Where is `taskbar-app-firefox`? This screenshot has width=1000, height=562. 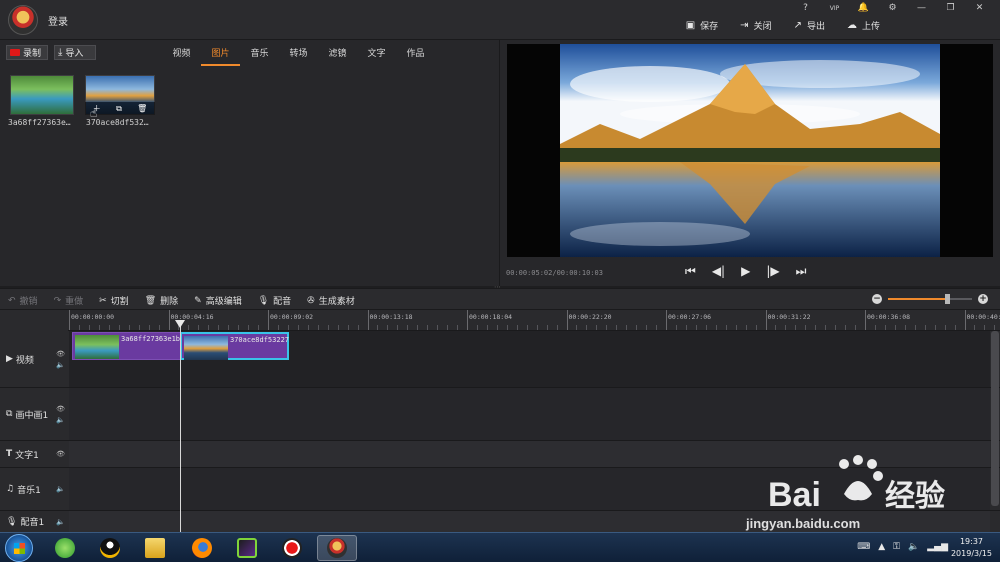 taskbar-app-firefox is located at coordinates (202, 548).